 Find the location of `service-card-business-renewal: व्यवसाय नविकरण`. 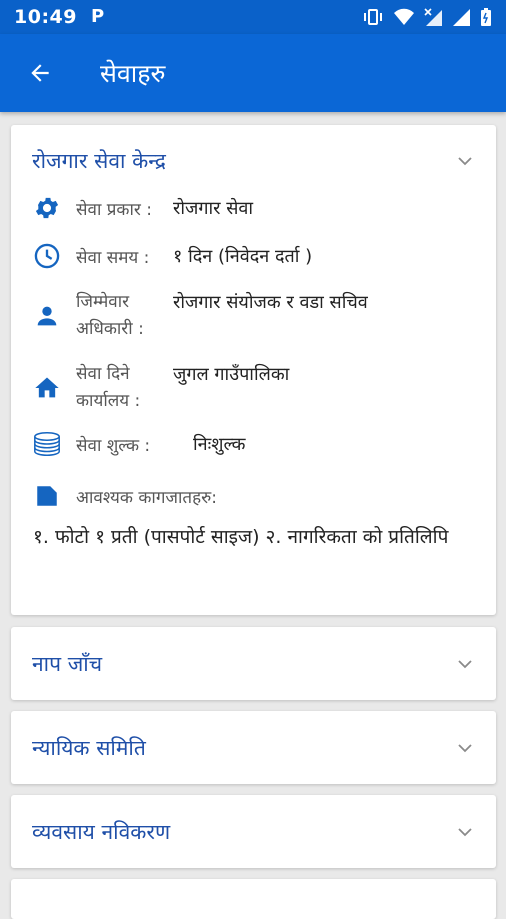

service-card-business-renewal: व्यवसाय नविकरण is located at coordinates (253, 831).